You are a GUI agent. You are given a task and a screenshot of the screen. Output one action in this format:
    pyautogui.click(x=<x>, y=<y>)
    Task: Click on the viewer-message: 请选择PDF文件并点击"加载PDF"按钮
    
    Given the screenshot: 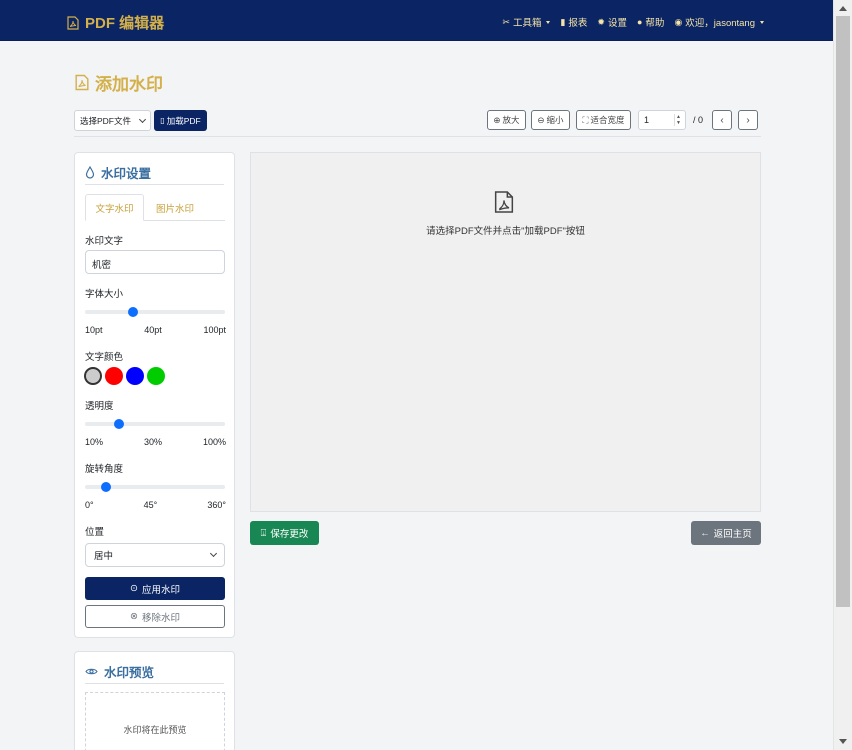 What is the action you would take?
    pyautogui.click(x=505, y=231)
    